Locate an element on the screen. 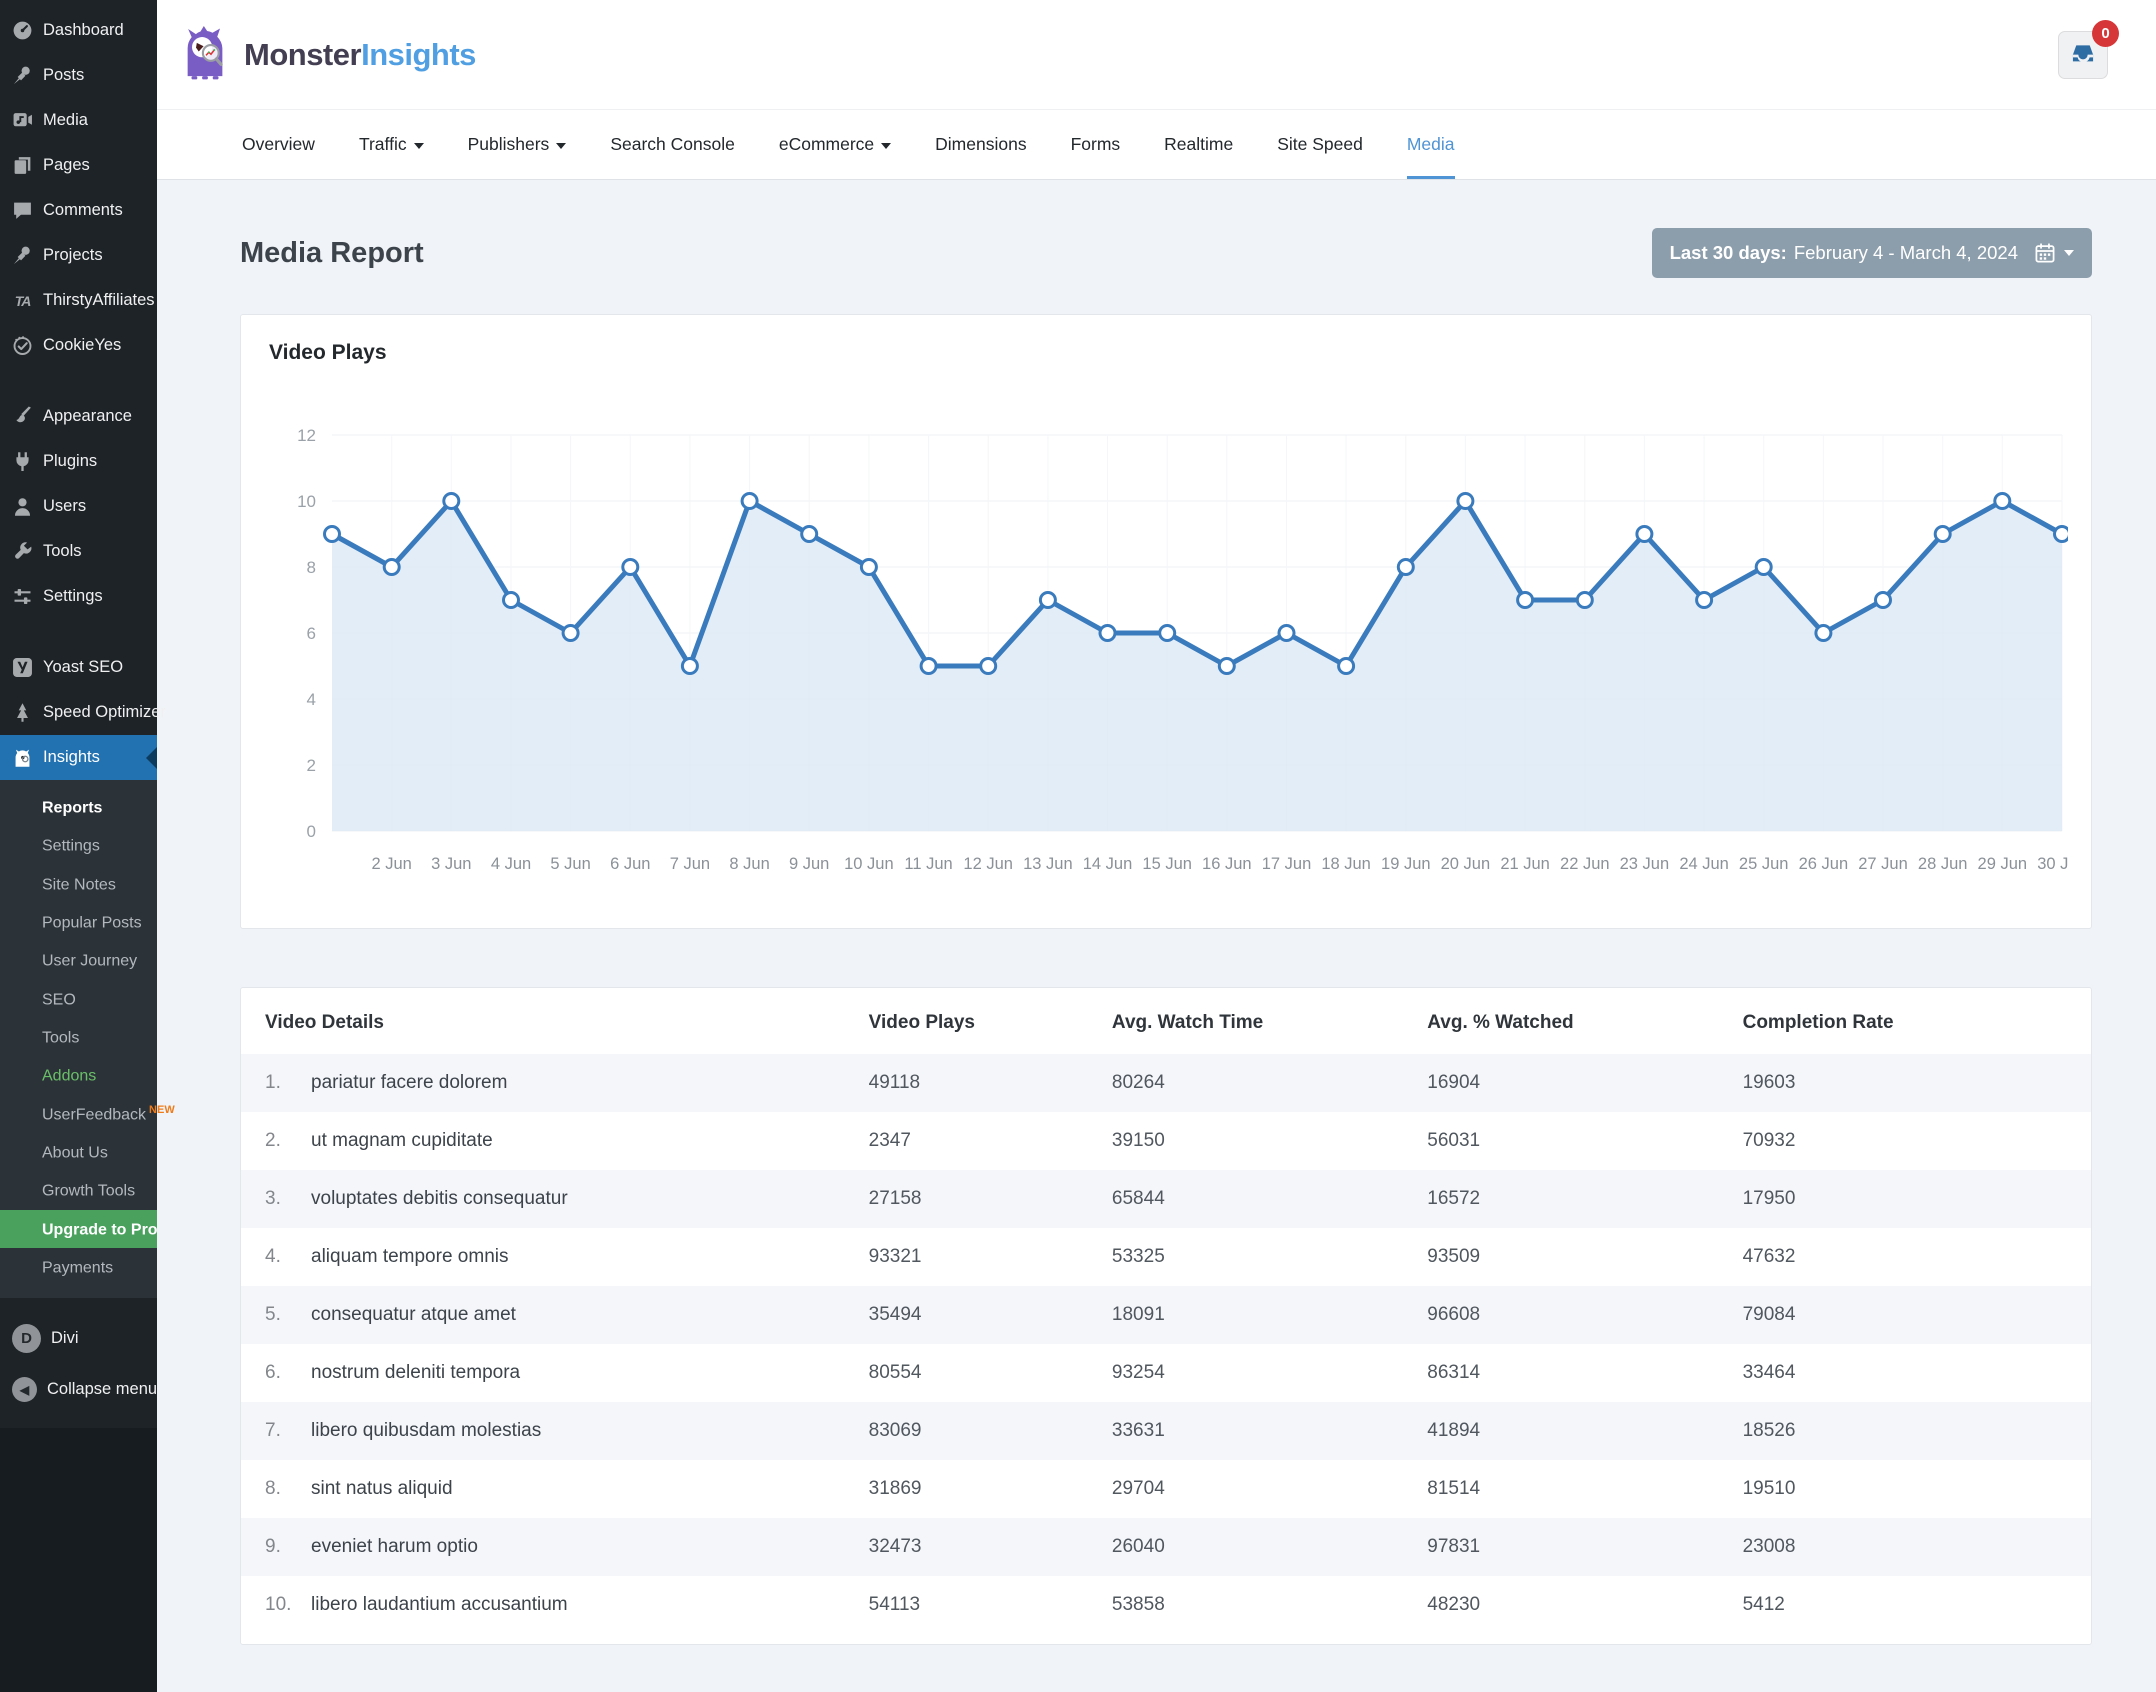 This screenshot has width=2156, height=1692. submenu-item: Payments is located at coordinates (78, 1267).